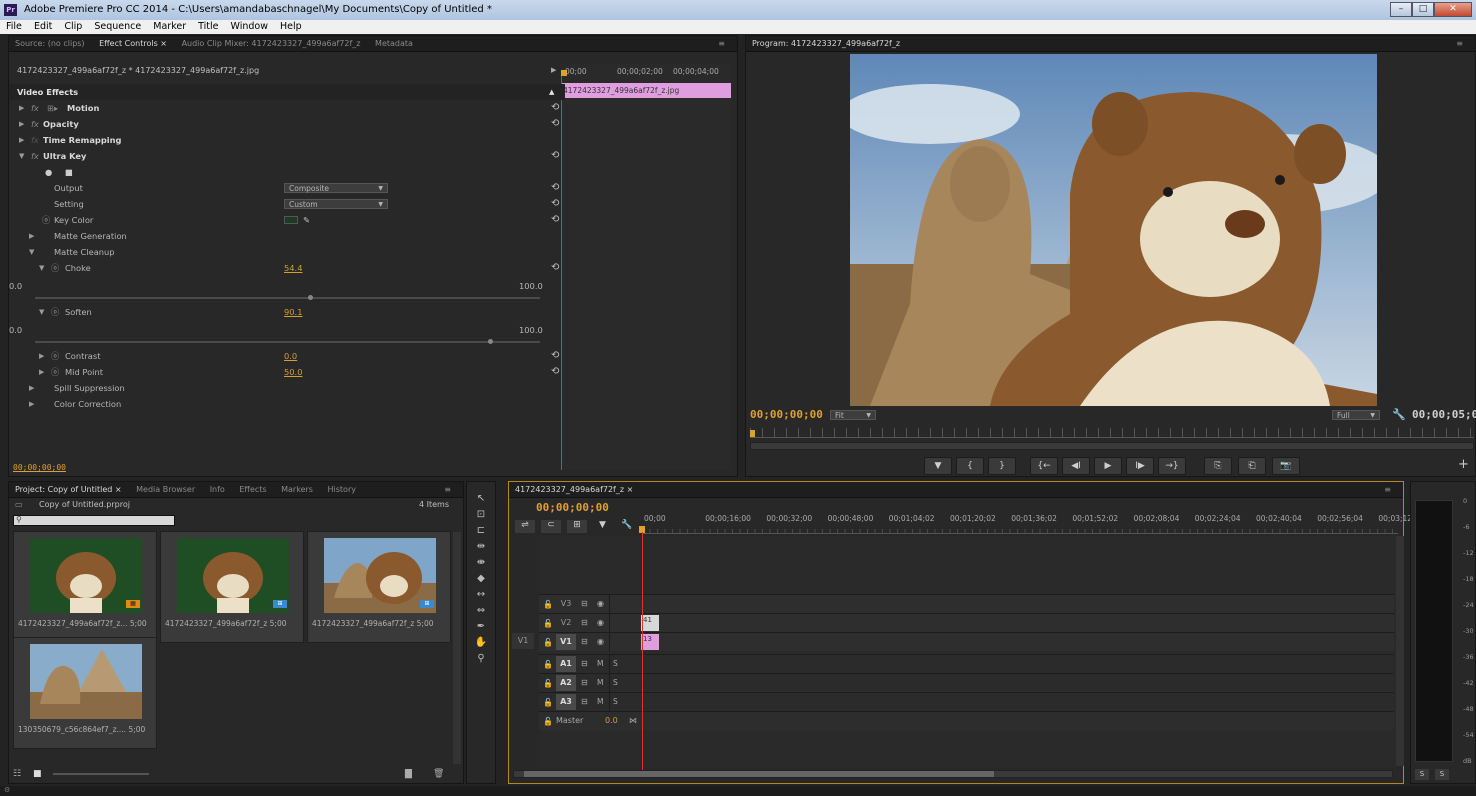  What do you see at coordinates (37, 774) in the screenshot?
I see `icon-view-icon: ■` at bounding box center [37, 774].